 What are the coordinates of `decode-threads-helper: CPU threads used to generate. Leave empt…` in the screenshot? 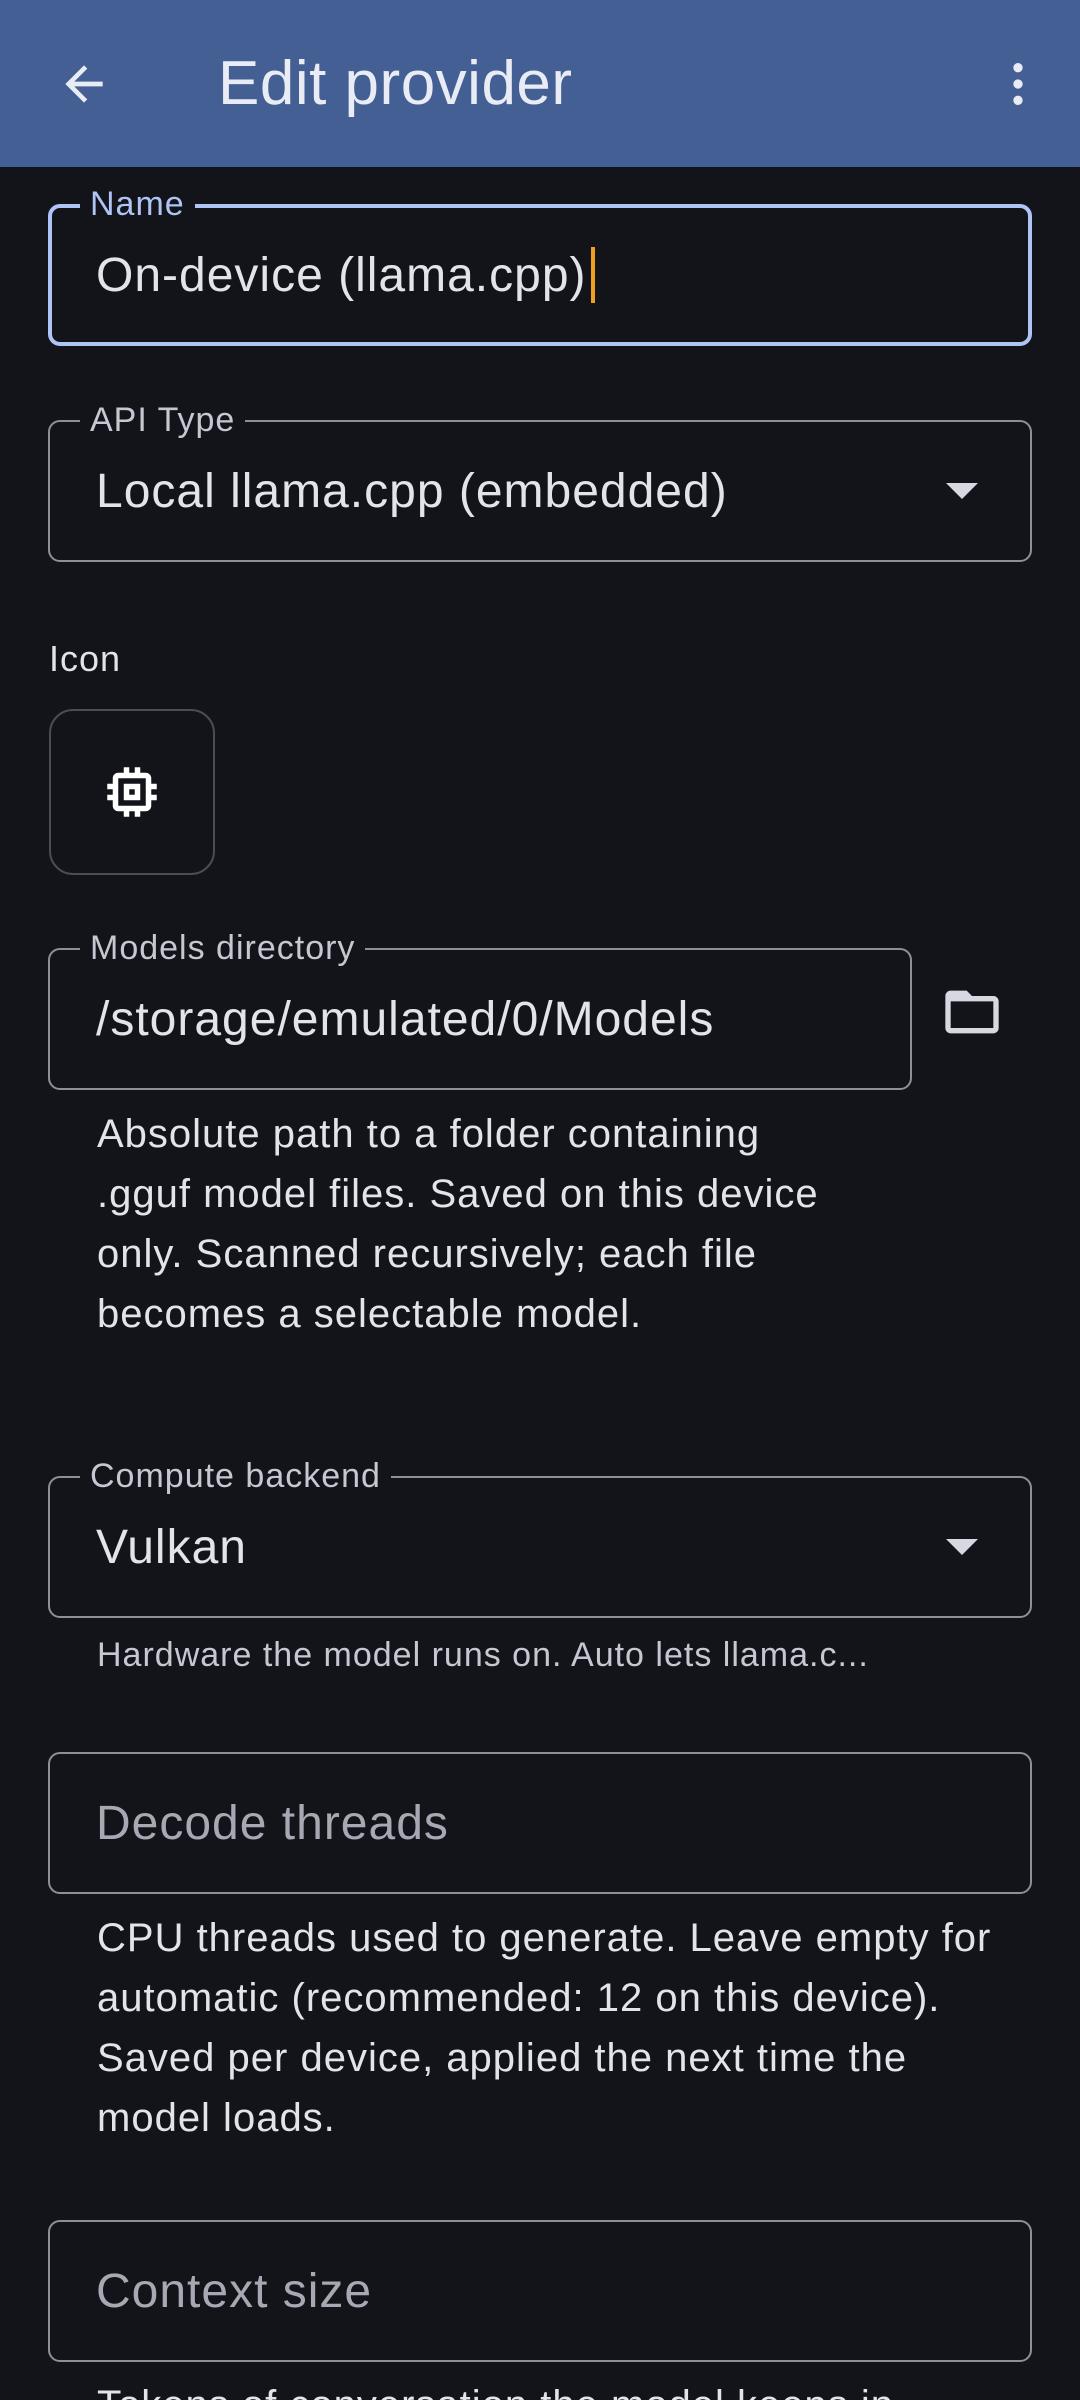 It's located at (544, 2028).